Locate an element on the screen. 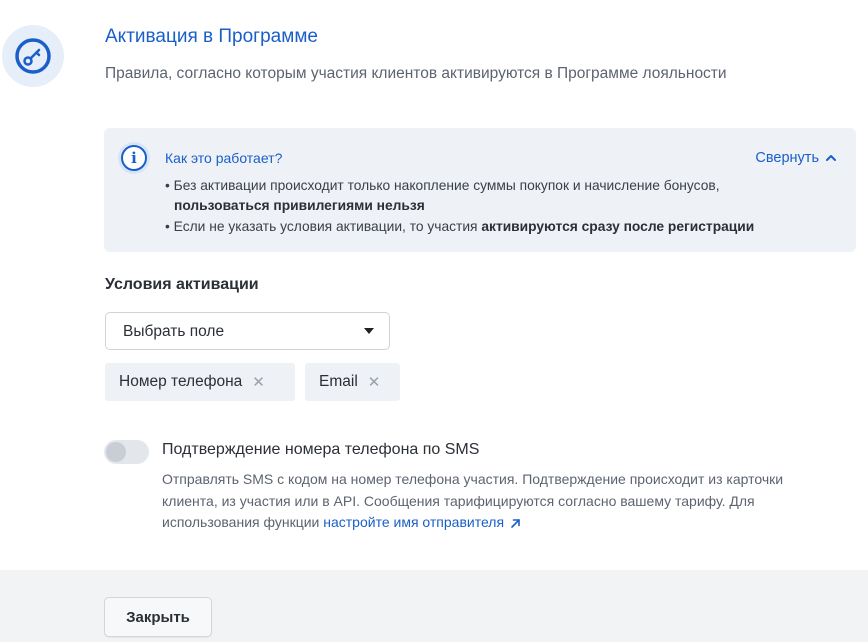 Image resolution: width=868 pixels, height=642 pixels. collapse-label: Свернуть is located at coordinates (787, 158).